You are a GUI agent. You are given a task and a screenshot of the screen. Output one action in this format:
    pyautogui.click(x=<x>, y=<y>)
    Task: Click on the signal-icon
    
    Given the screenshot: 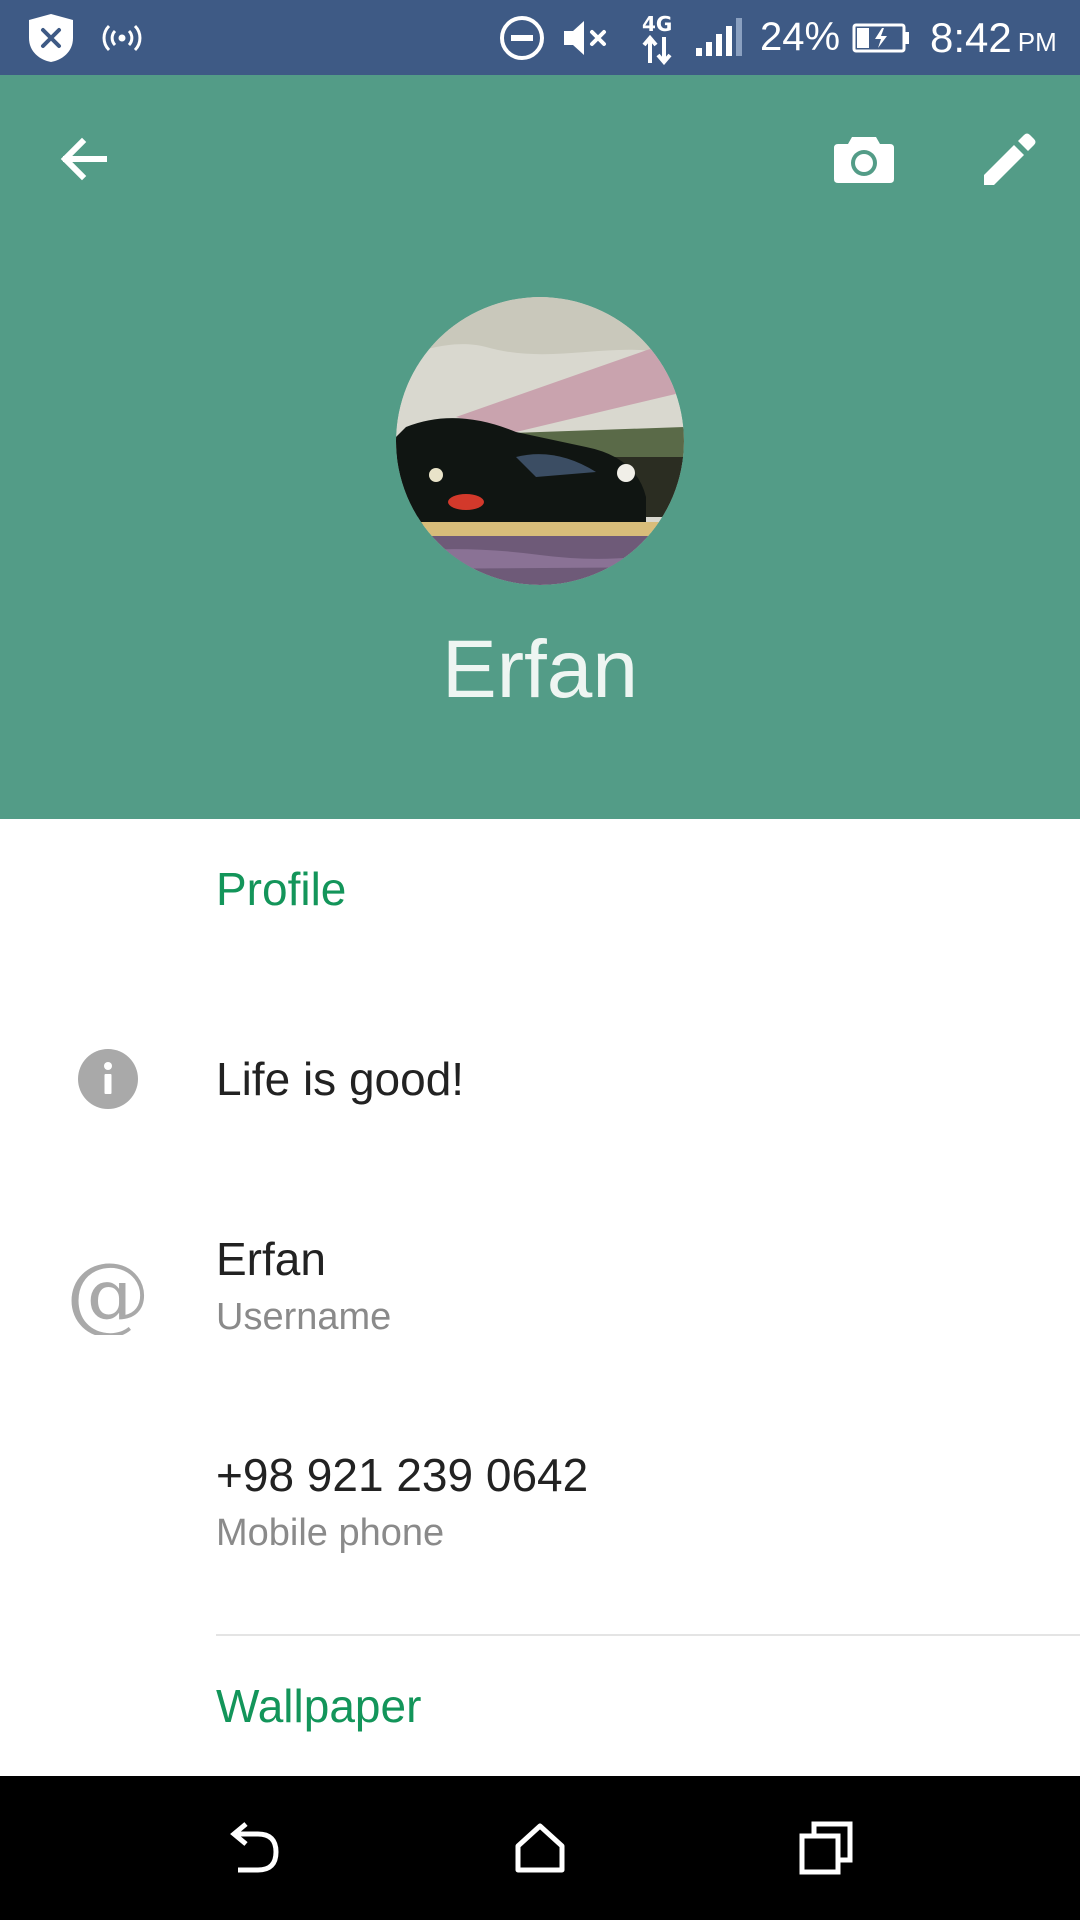 What is the action you would take?
    pyautogui.click(x=718, y=37)
    